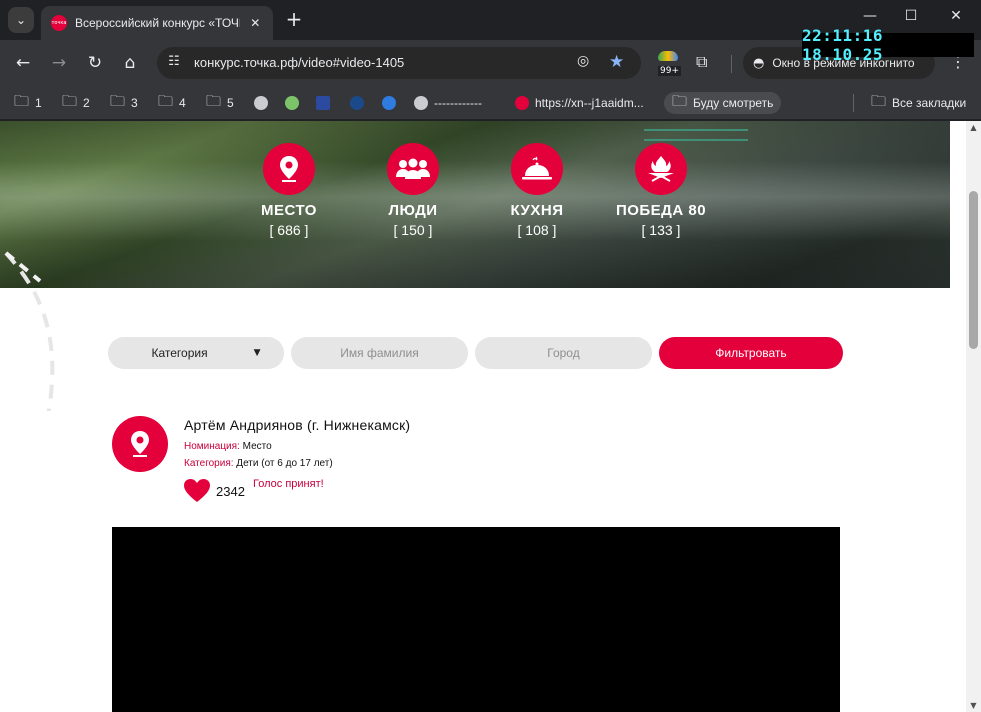  Describe the element at coordinates (214, 491) in the screenshot. I see `vote-block: 2342` at that location.